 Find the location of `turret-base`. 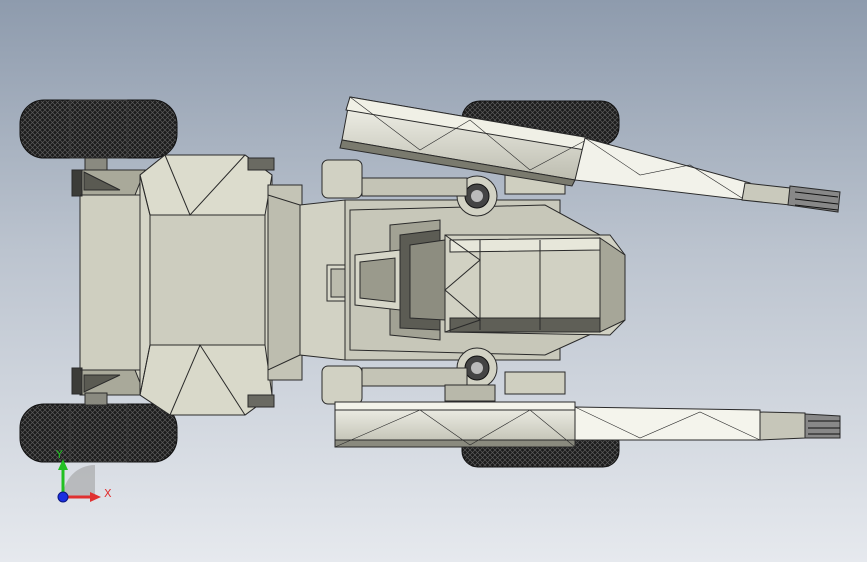

turret-base is located at coordinates (487, 280).